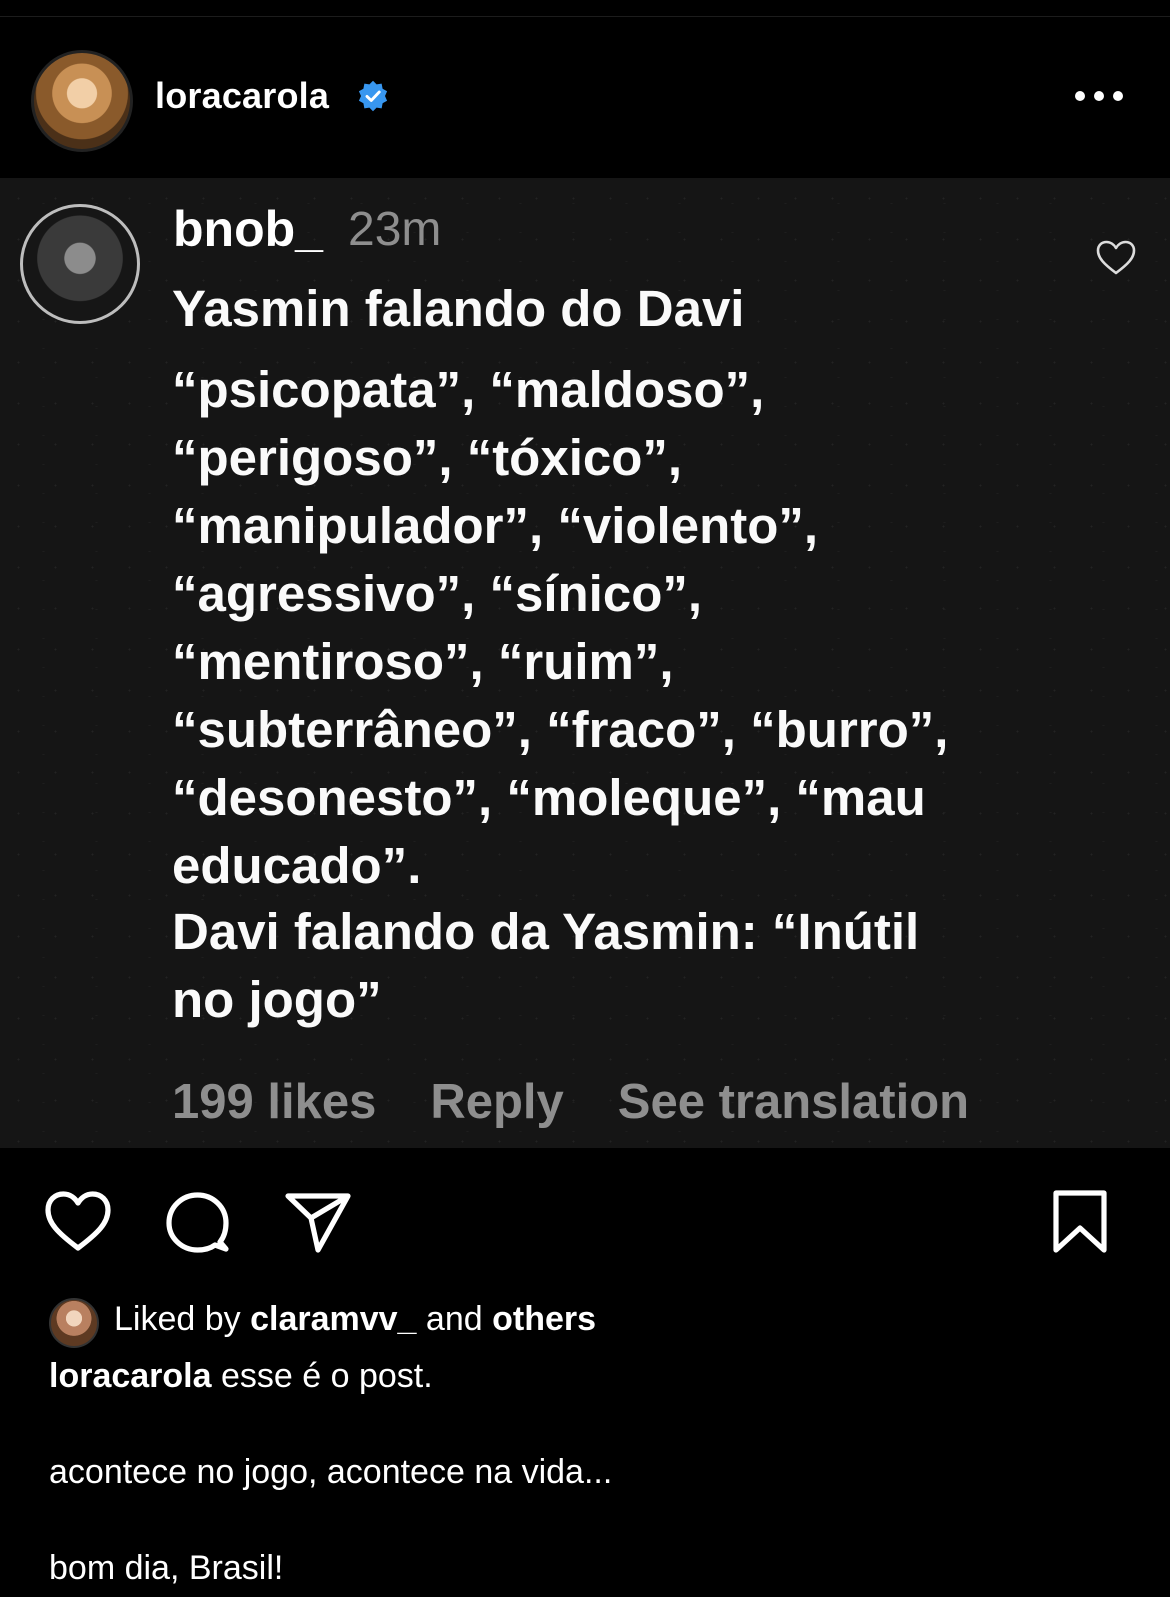 This screenshot has width=1170, height=1597. I want to click on comment-see-translation-link: See translation, so click(793, 1102).